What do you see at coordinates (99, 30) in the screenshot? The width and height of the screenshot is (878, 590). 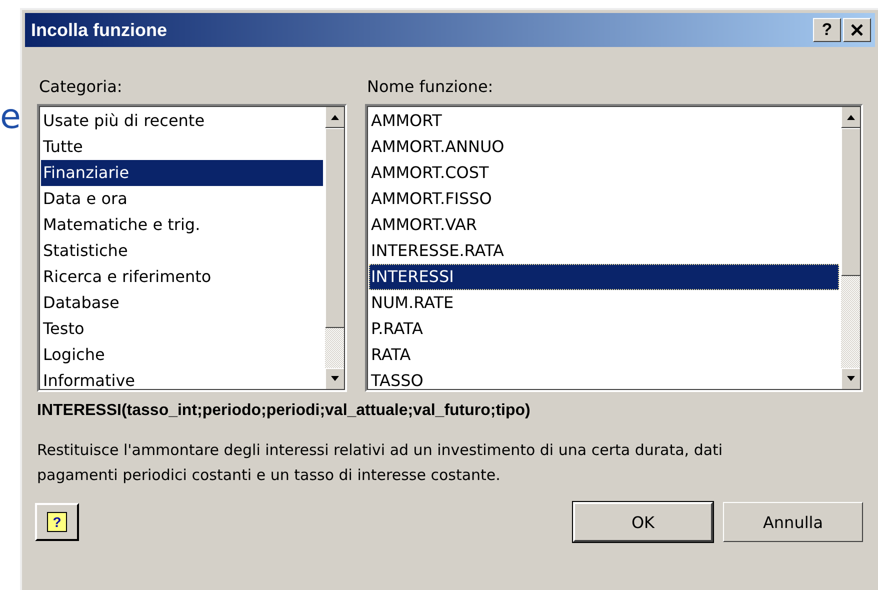 I see `window-title: Incolla funzione` at bounding box center [99, 30].